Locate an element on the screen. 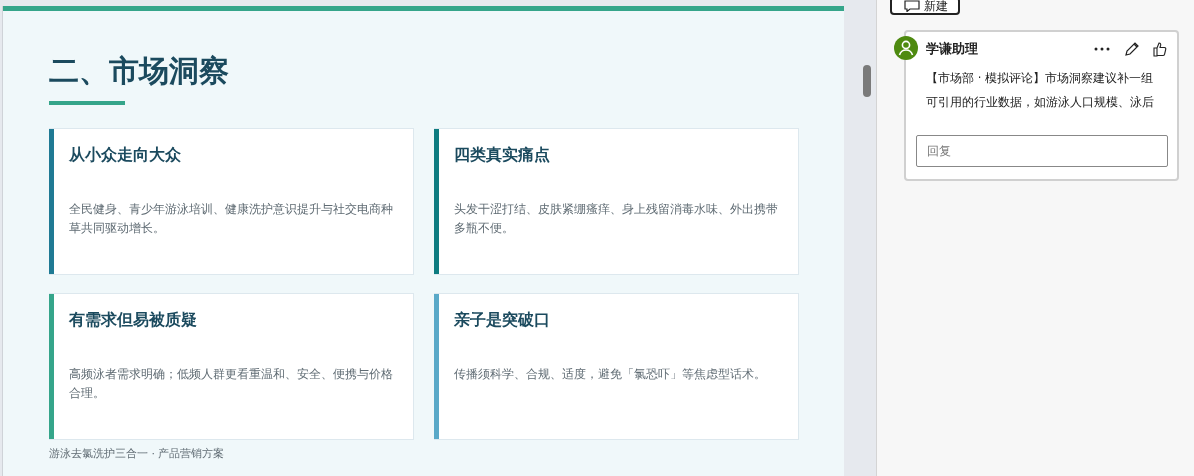 The width and height of the screenshot is (1194, 476). comment-text: 【市场部 · 模拟评论】市场洞察建议补一组 is located at coordinates (1040, 78).